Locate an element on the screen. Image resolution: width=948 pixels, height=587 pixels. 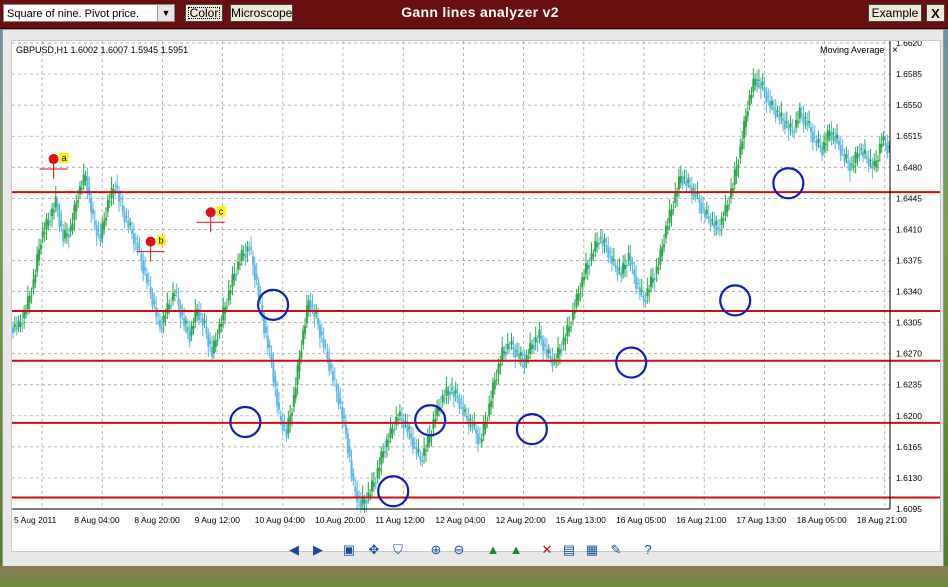
pivot-marker-label: a is located at coordinates (64, 158).